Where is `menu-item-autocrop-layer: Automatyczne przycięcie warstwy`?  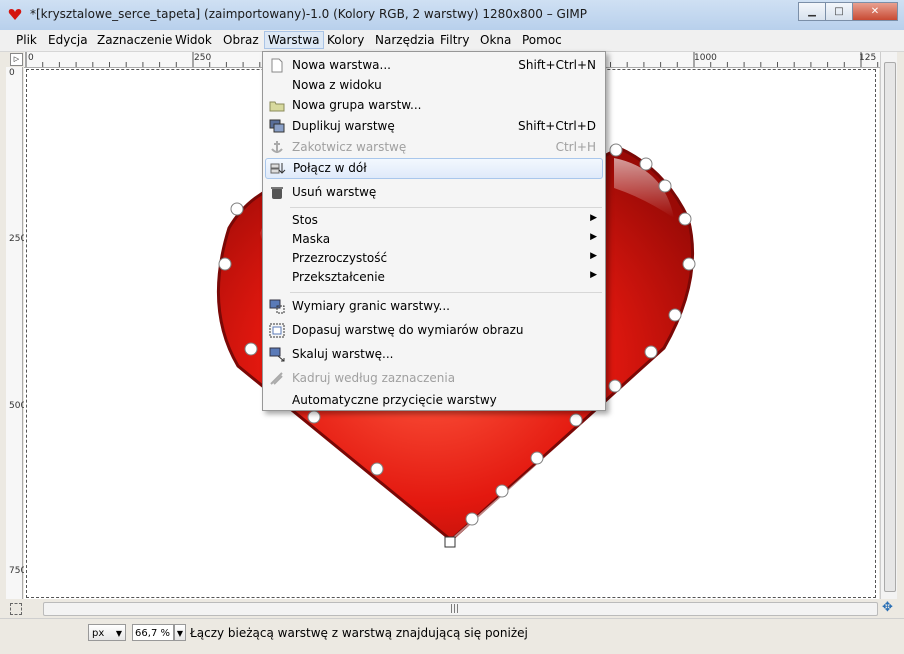 menu-item-autocrop-layer: Automatyczne przycięcie warstwy is located at coordinates (434, 400).